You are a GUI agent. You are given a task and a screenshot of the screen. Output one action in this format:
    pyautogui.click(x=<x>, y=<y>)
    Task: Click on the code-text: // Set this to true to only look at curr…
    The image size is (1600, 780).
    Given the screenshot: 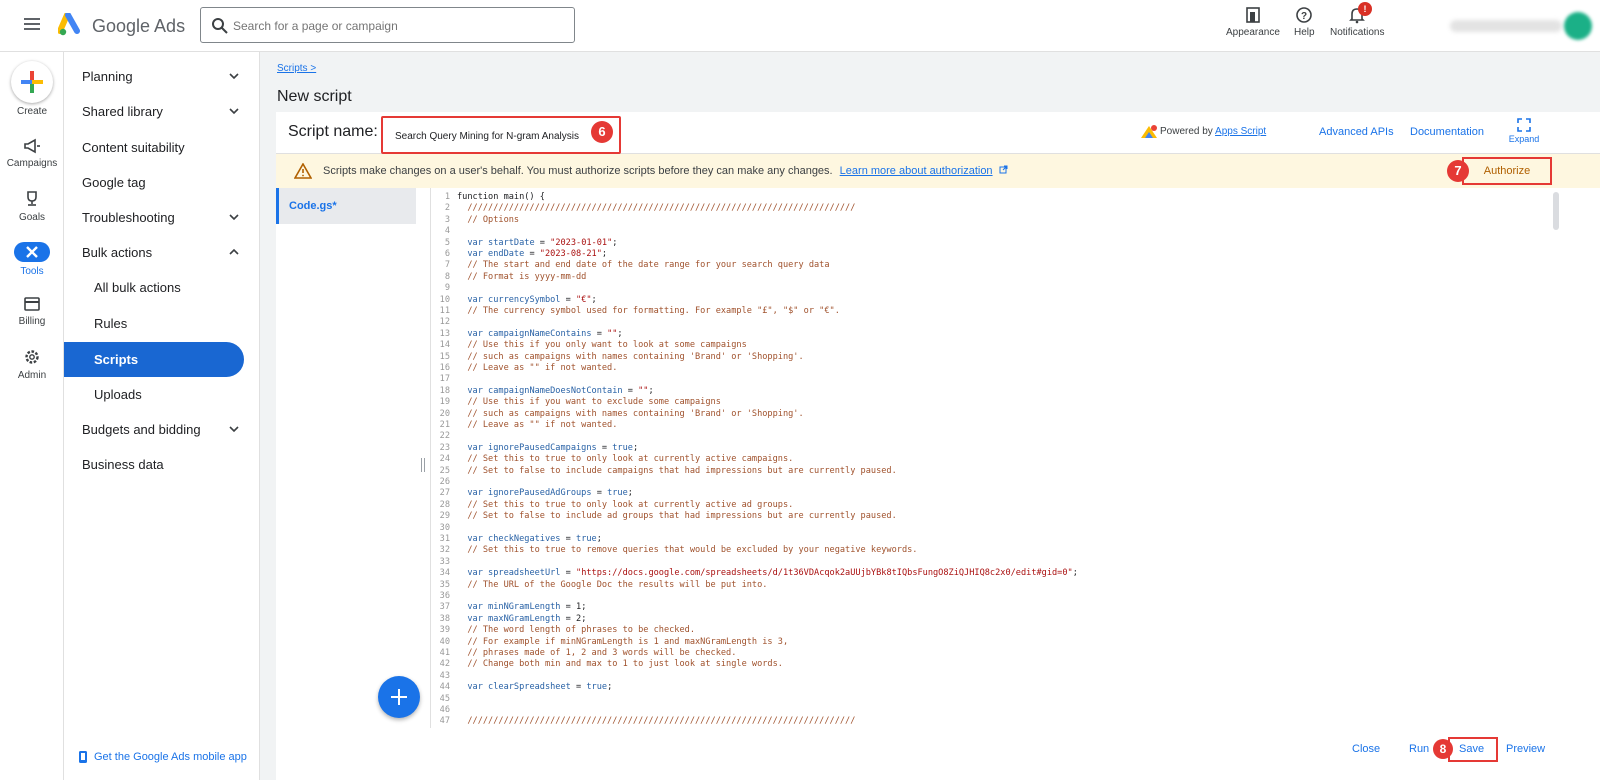 What is the action you would take?
    pyautogui.click(x=625, y=459)
    